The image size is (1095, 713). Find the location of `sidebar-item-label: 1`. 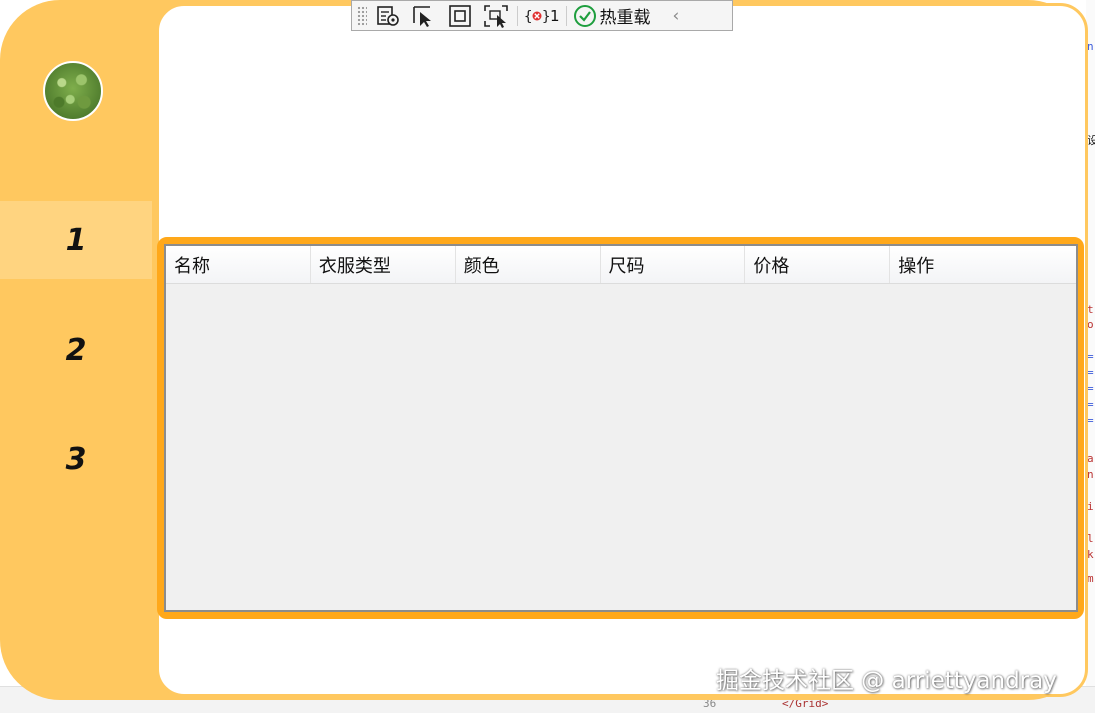

sidebar-item-label: 1 is located at coordinates (76, 240).